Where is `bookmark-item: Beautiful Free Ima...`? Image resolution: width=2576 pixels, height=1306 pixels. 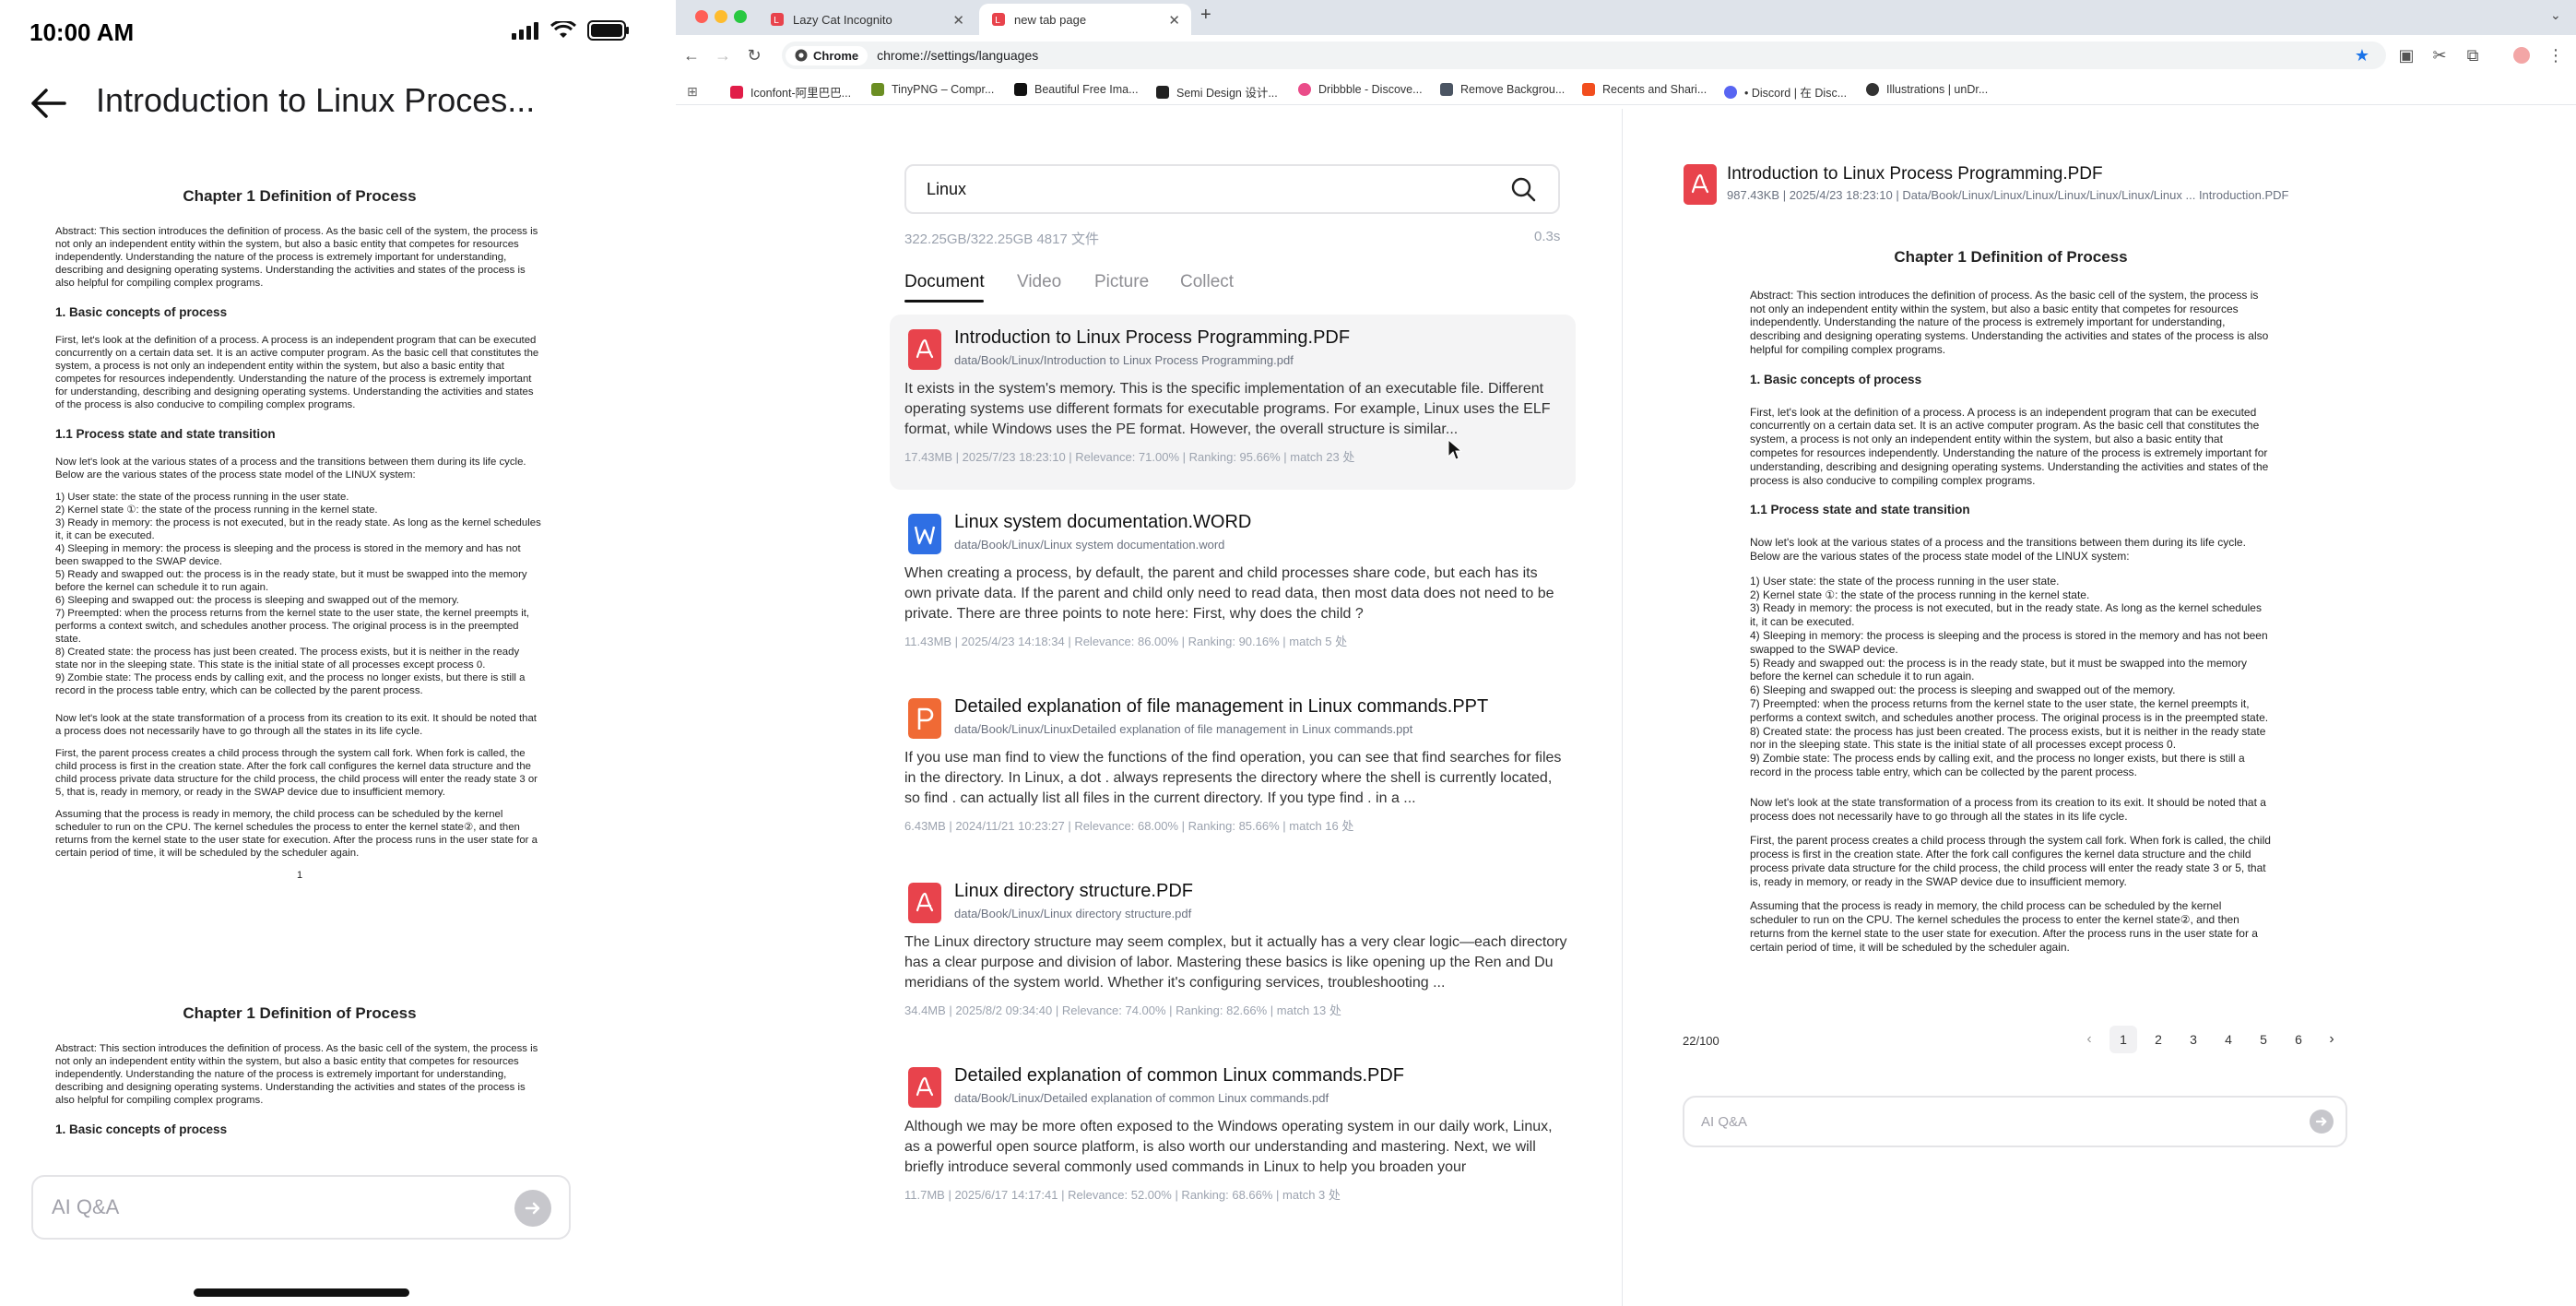
bookmark-item: Beautiful Free Ima... is located at coordinates (1076, 90).